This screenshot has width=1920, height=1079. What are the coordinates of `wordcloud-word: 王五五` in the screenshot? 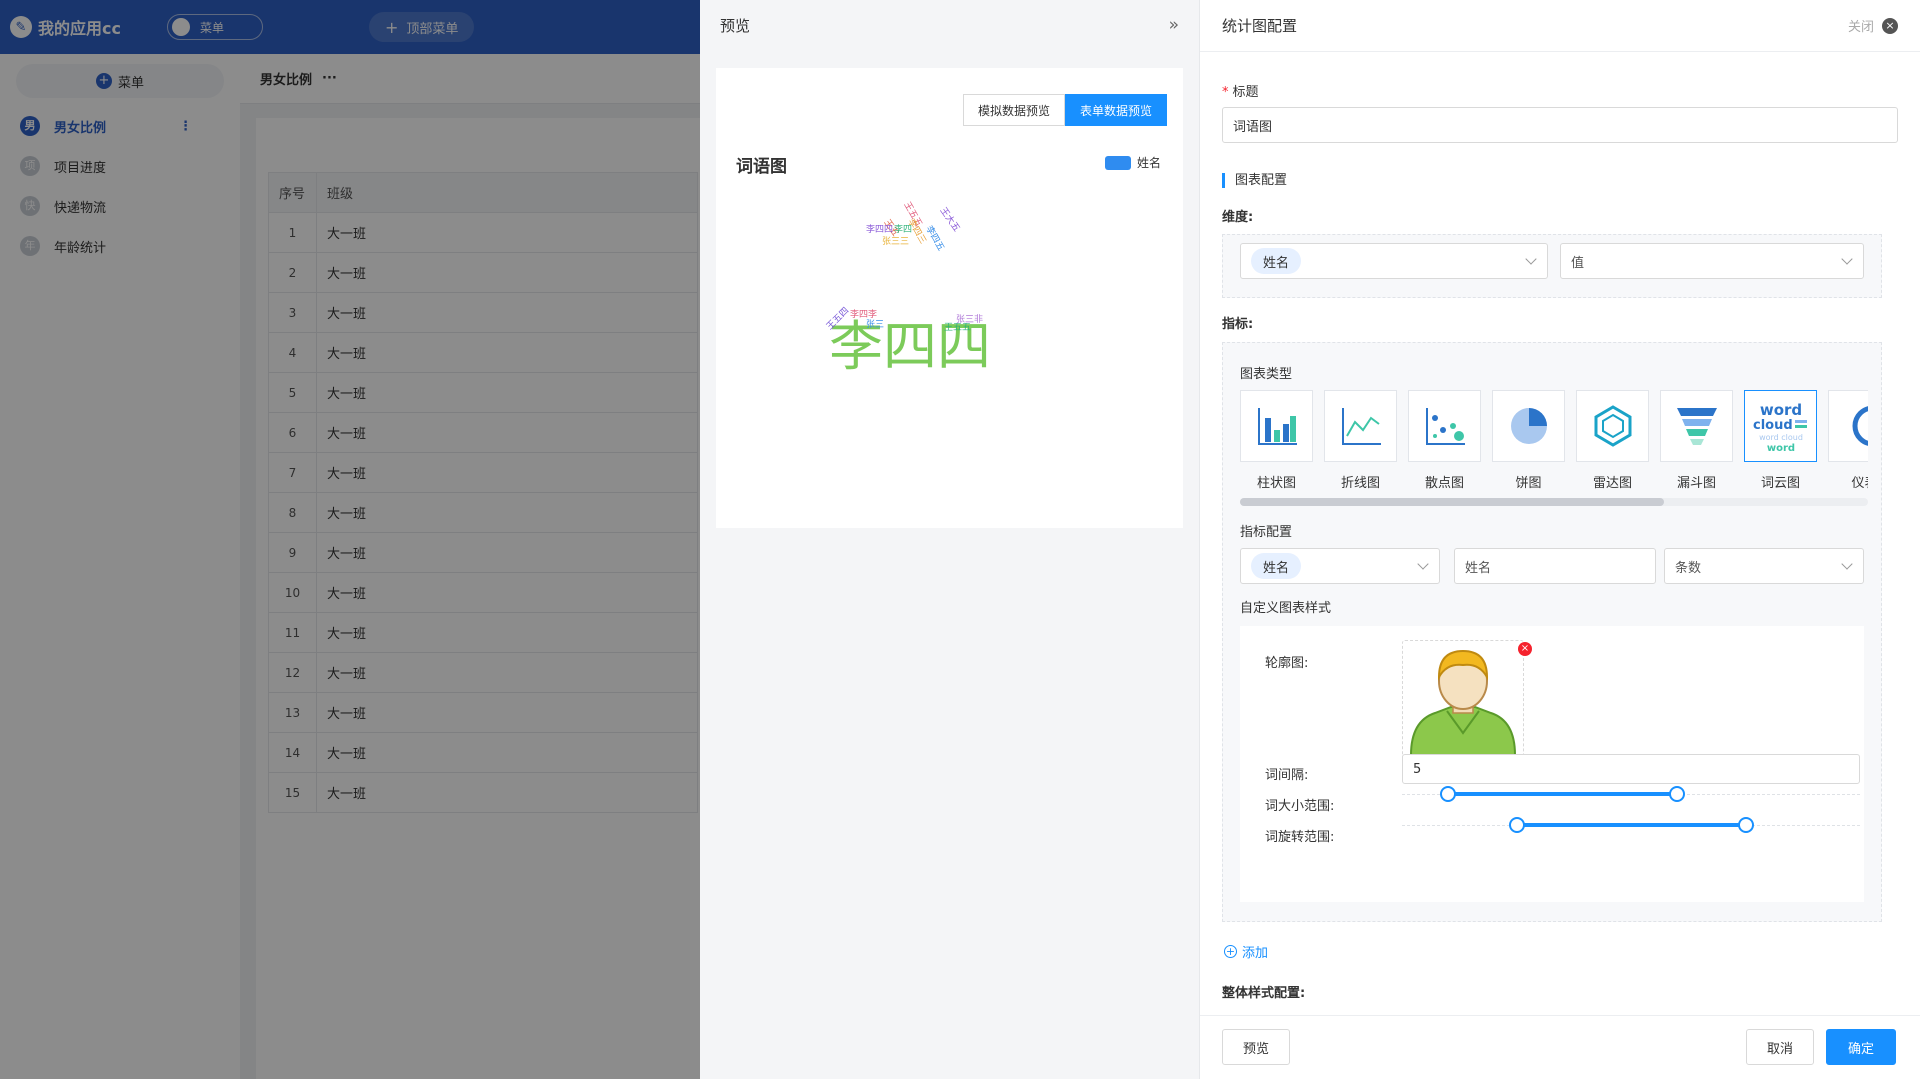 It's located at (957, 327).